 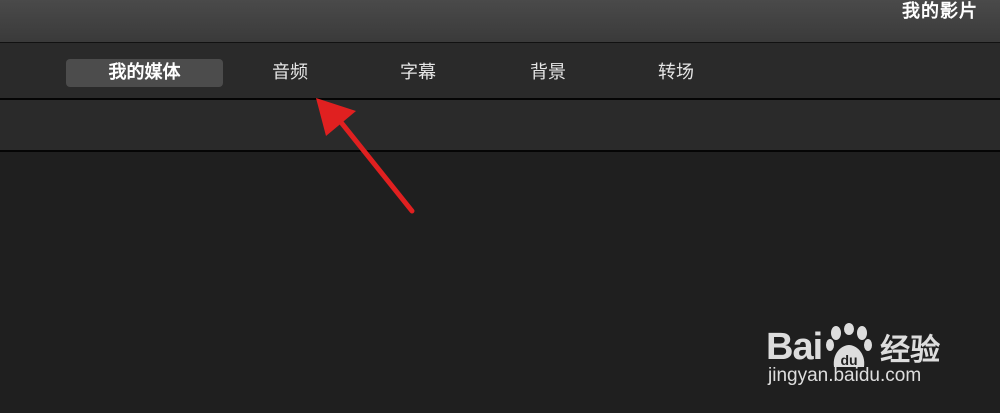 What do you see at coordinates (418, 73) in the screenshot?
I see `tab-subtitles: 字幕` at bounding box center [418, 73].